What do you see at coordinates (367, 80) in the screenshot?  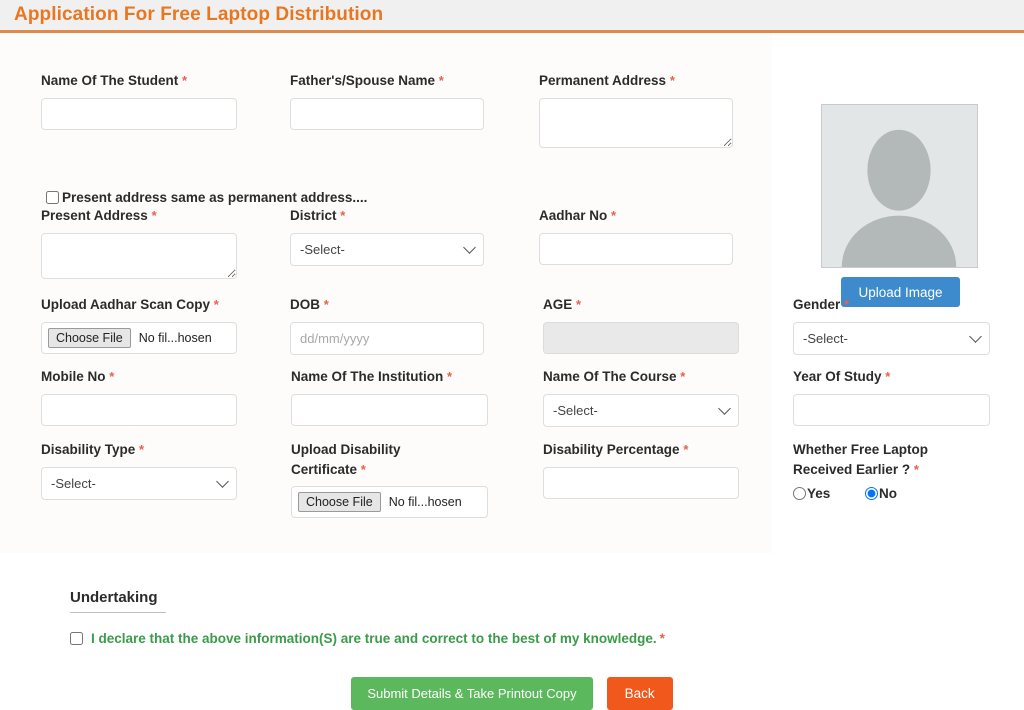 I see `label-father-spouse-name: Father's/Spouse Name *` at bounding box center [367, 80].